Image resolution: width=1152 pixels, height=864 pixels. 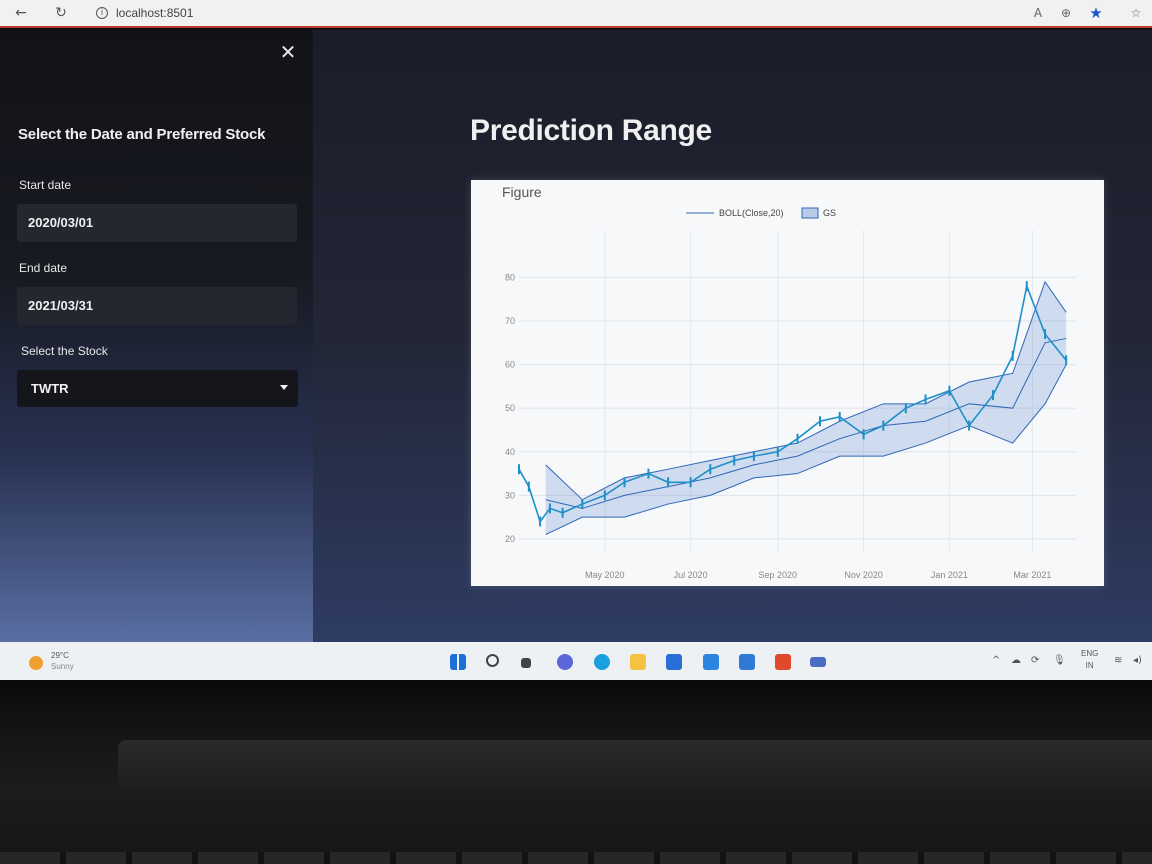 I want to click on chart-legend: BOLL(Close,20) GS, so click(x=761, y=213).